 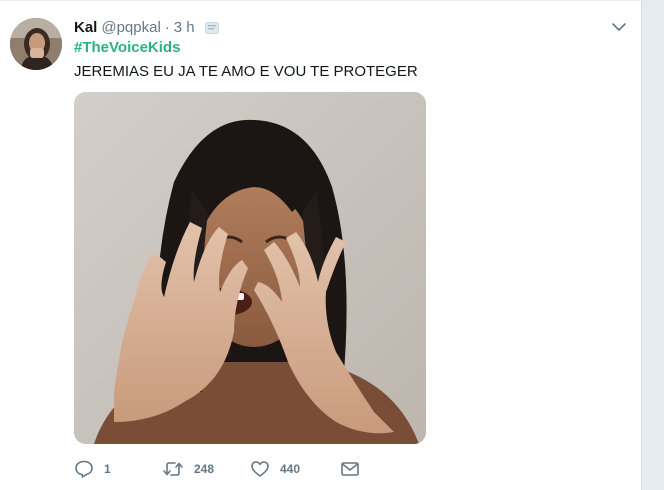 What do you see at coordinates (107, 469) in the screenshot?
I see `reply-count: 1` at bounding box center [107, 469].